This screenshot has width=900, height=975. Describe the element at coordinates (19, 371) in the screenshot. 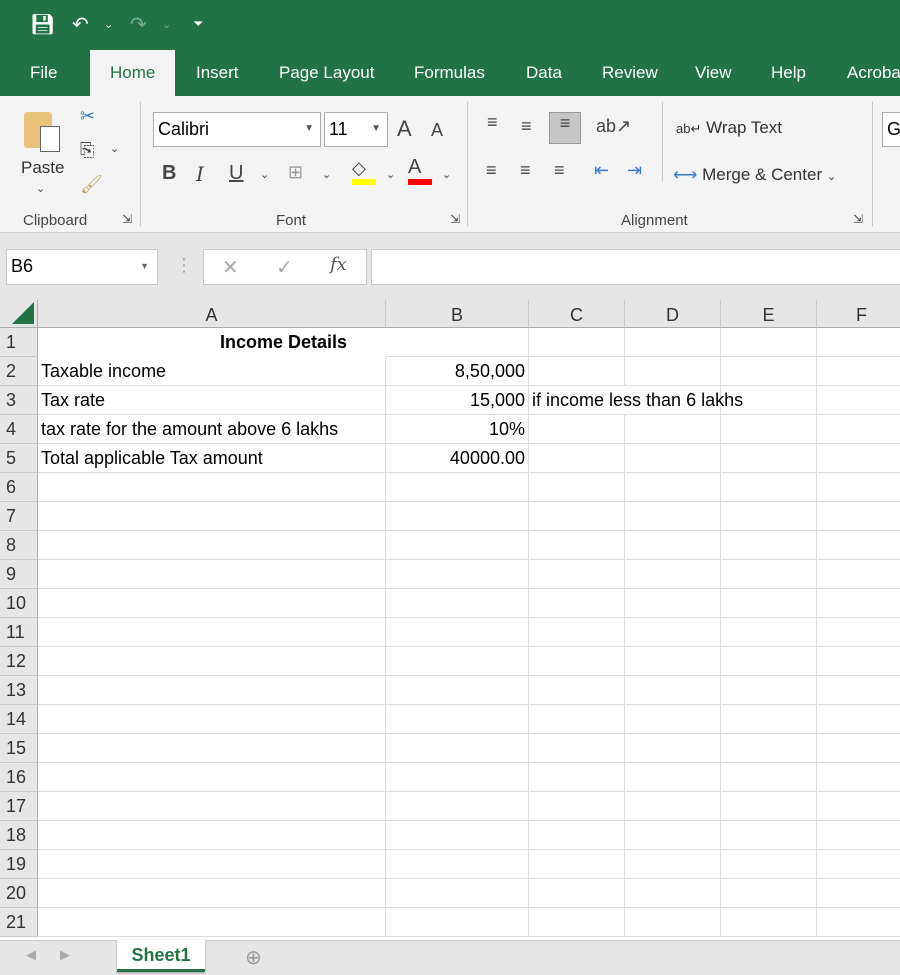

I see `row-header: 2` at that location.